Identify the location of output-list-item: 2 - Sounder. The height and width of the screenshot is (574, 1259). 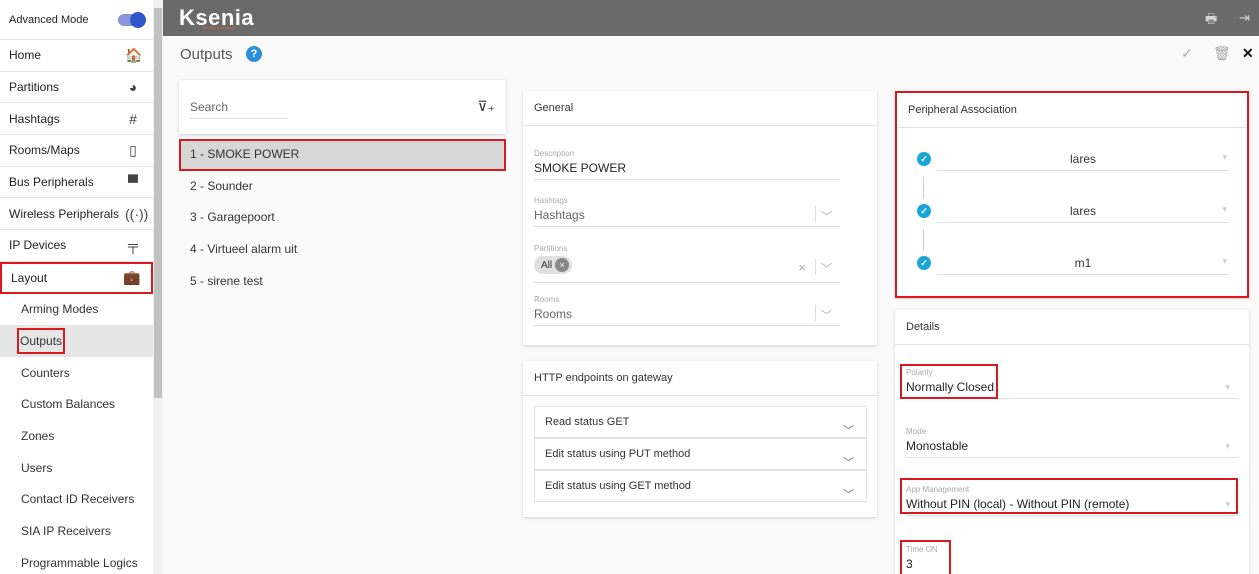
(342, 187).